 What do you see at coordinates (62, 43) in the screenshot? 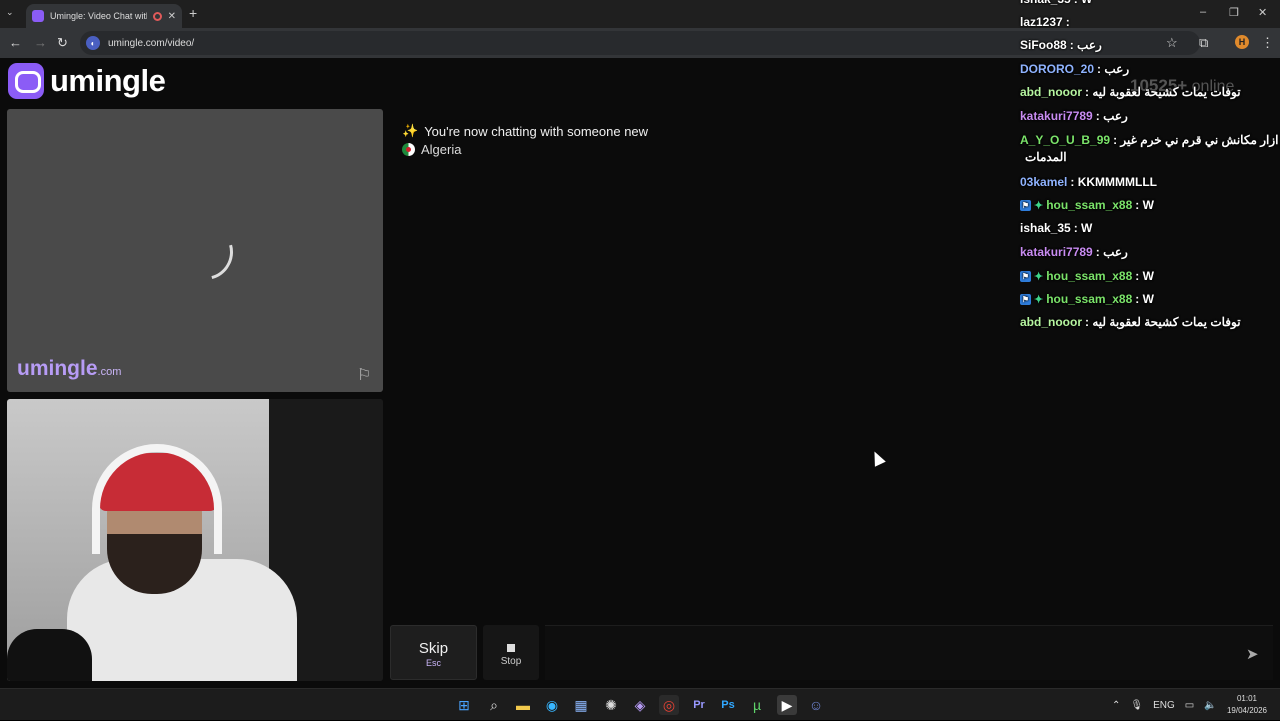
I see `reload-icon: ↻` at bounding box center [62, 43].